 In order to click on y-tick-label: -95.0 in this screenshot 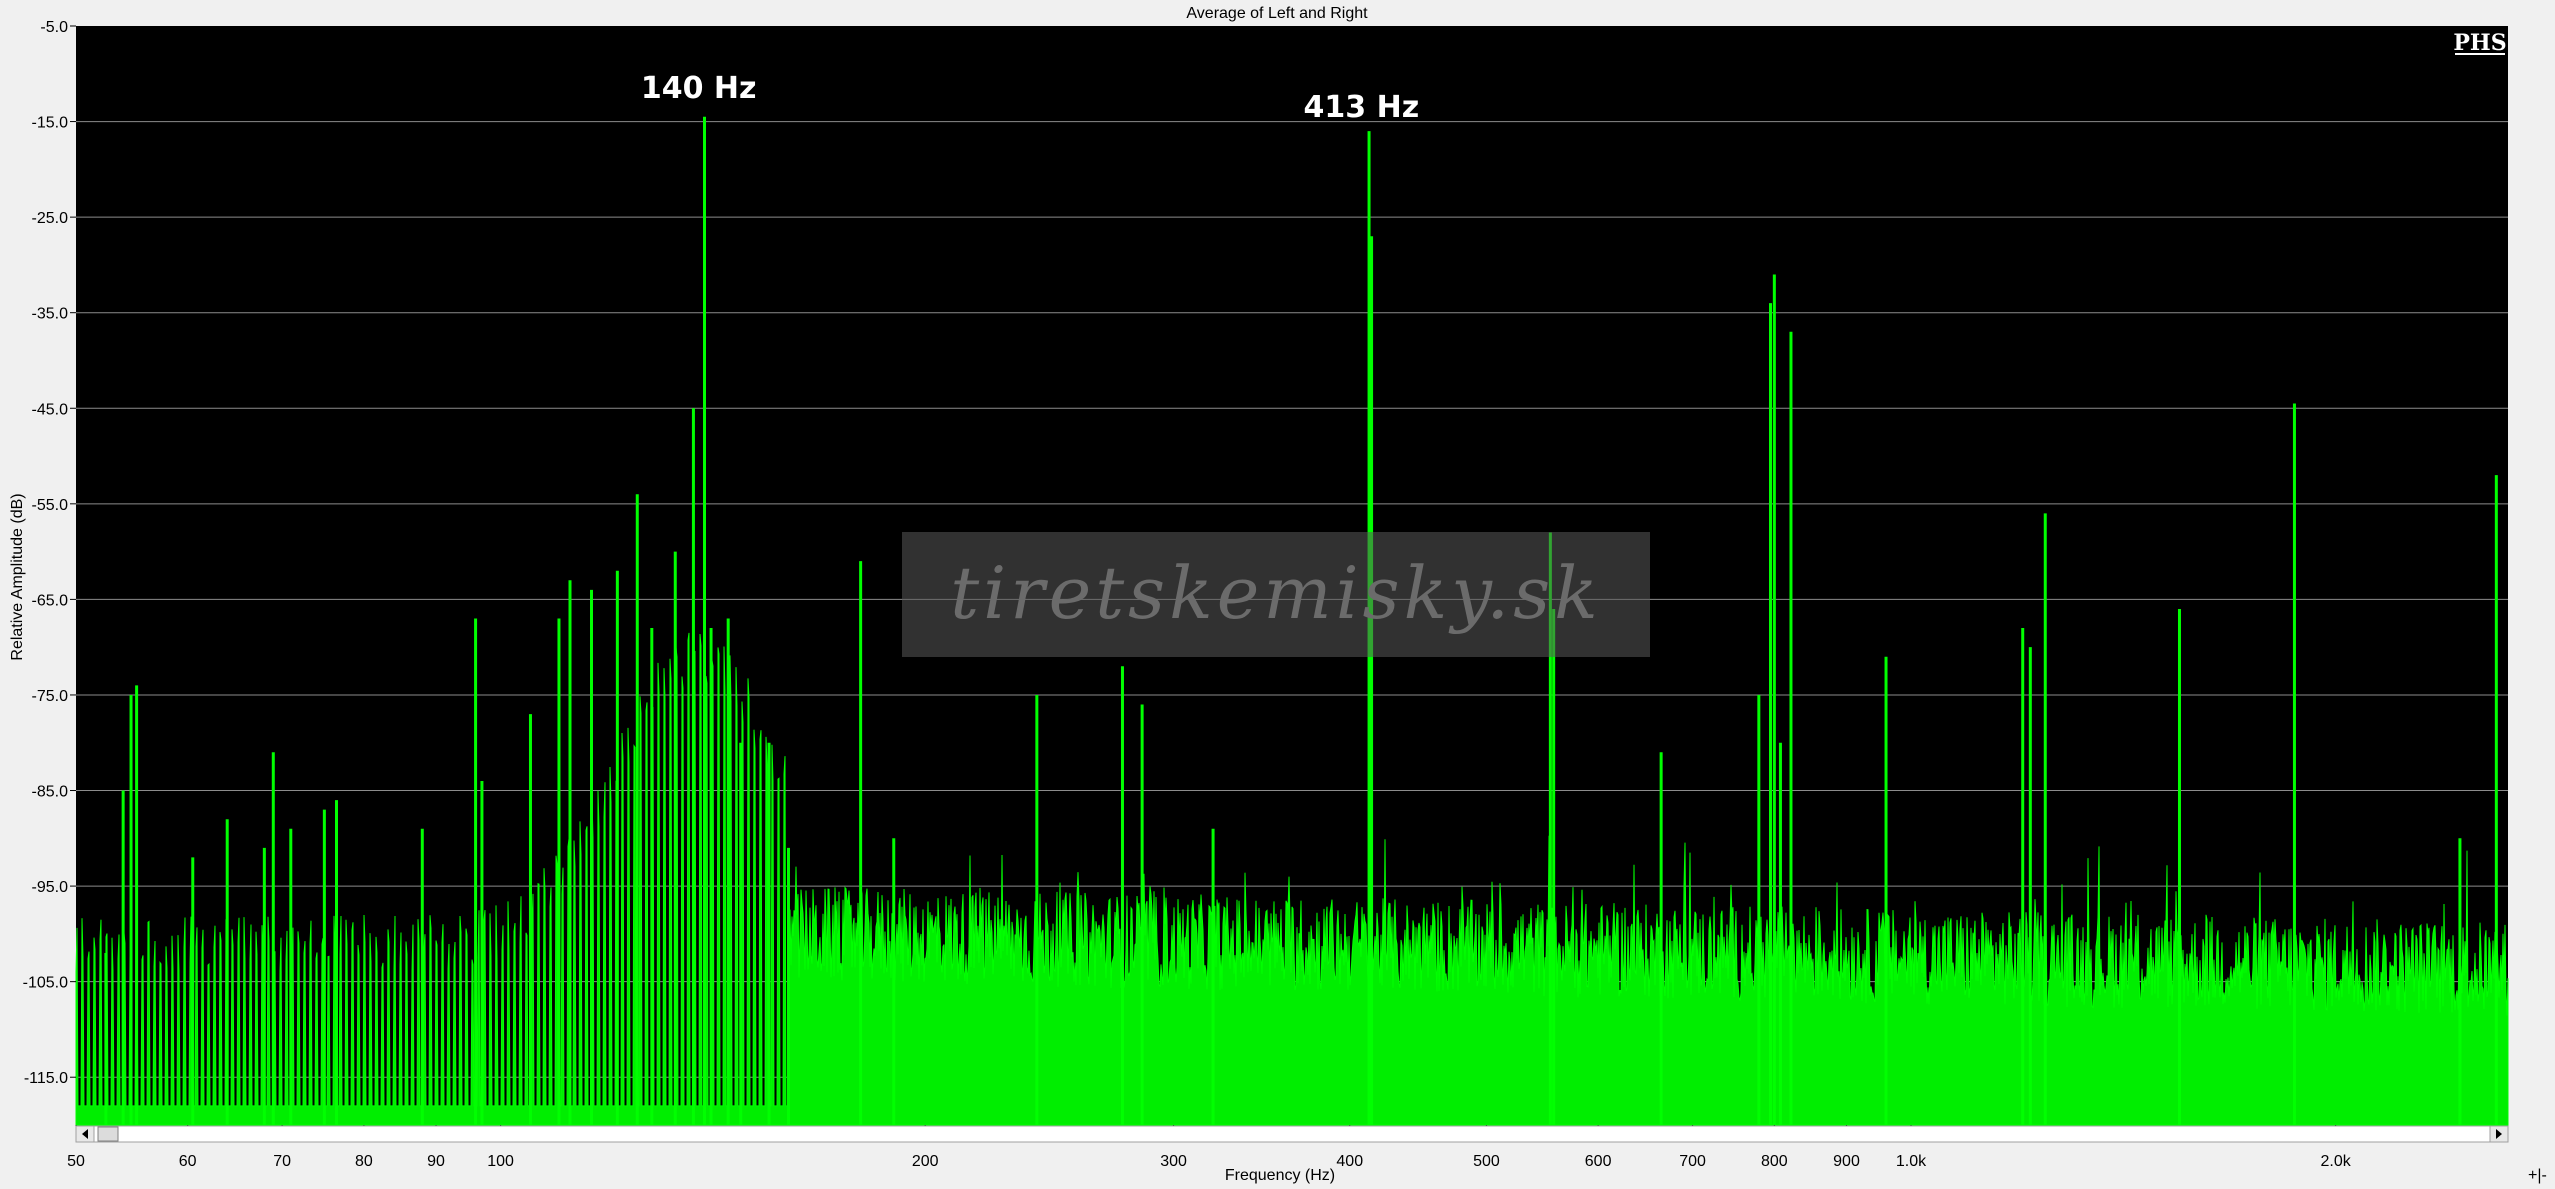, I will do `click(50, 887)`.